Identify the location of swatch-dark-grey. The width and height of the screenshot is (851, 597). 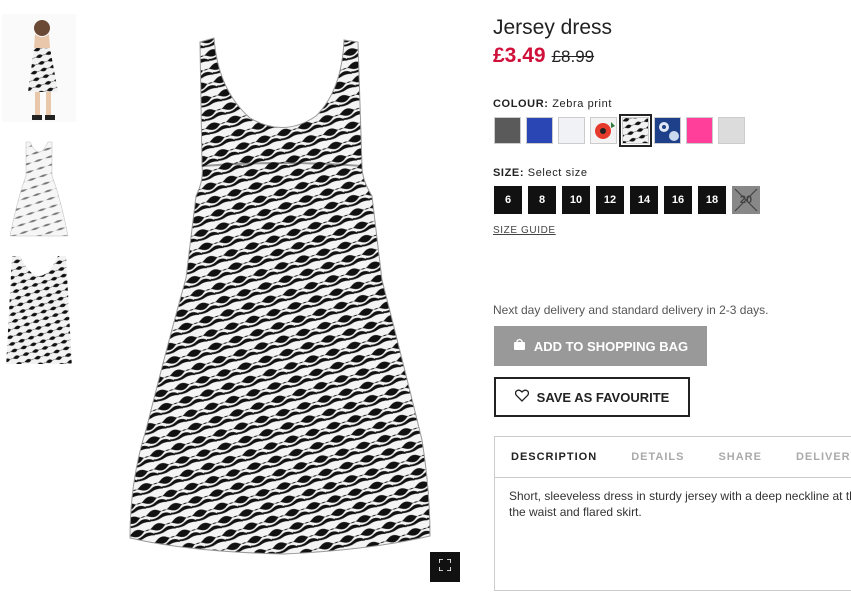
(507, 130).